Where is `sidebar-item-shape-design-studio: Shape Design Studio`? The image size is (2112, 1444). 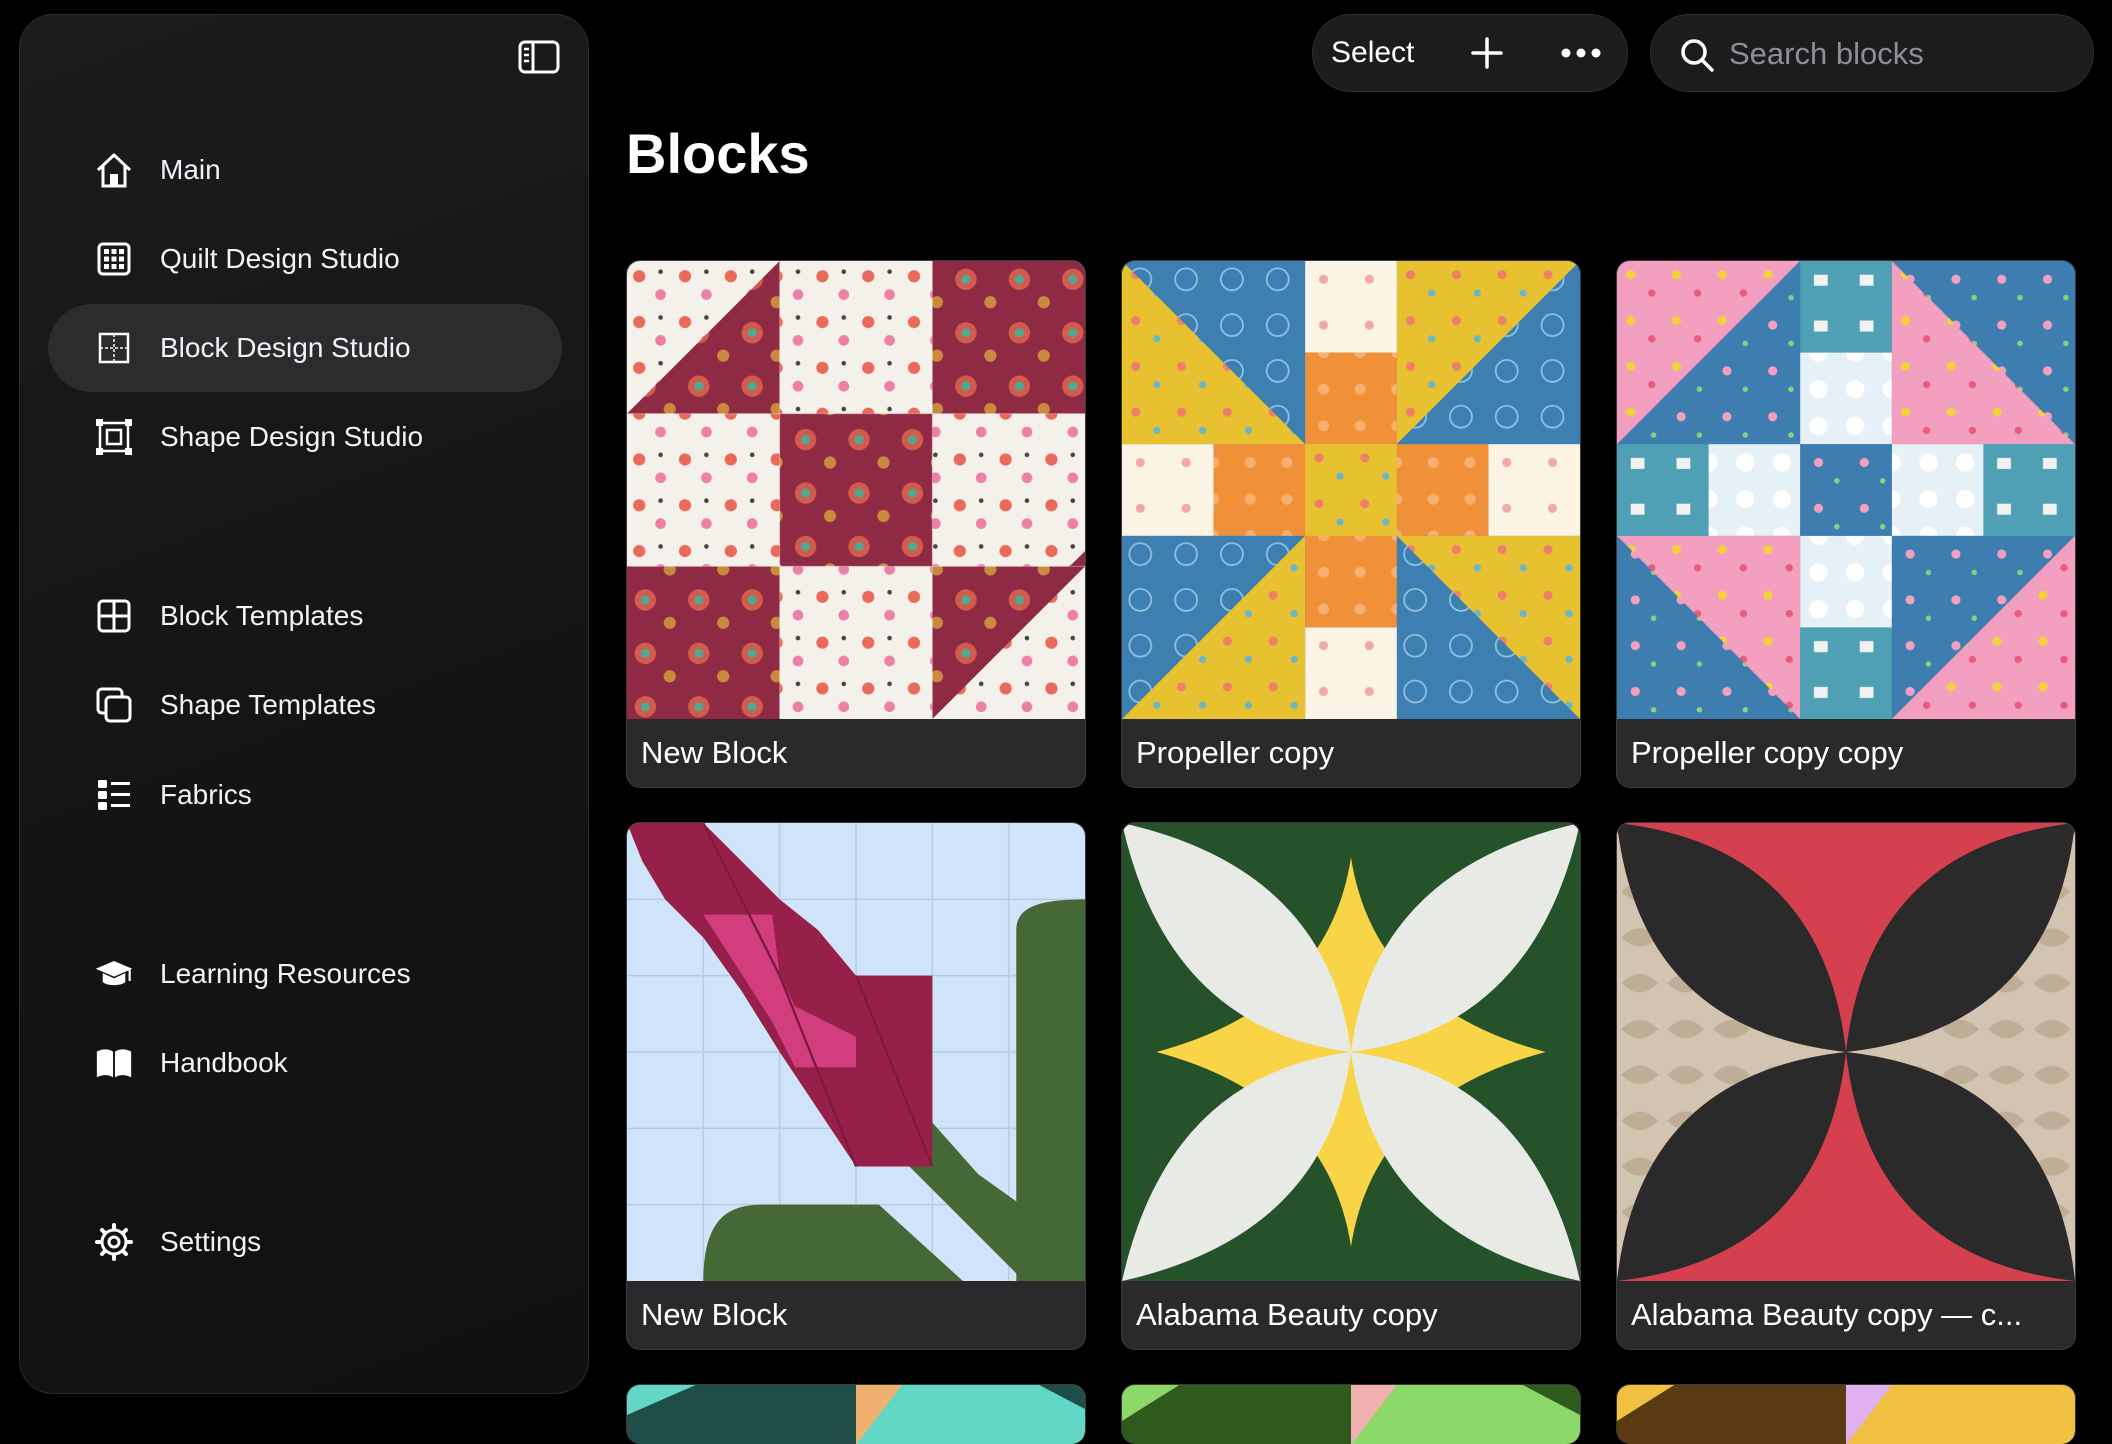
sidebar-item-shape-design-studio: Shape Design Studio is located at coordinates (305, 437).